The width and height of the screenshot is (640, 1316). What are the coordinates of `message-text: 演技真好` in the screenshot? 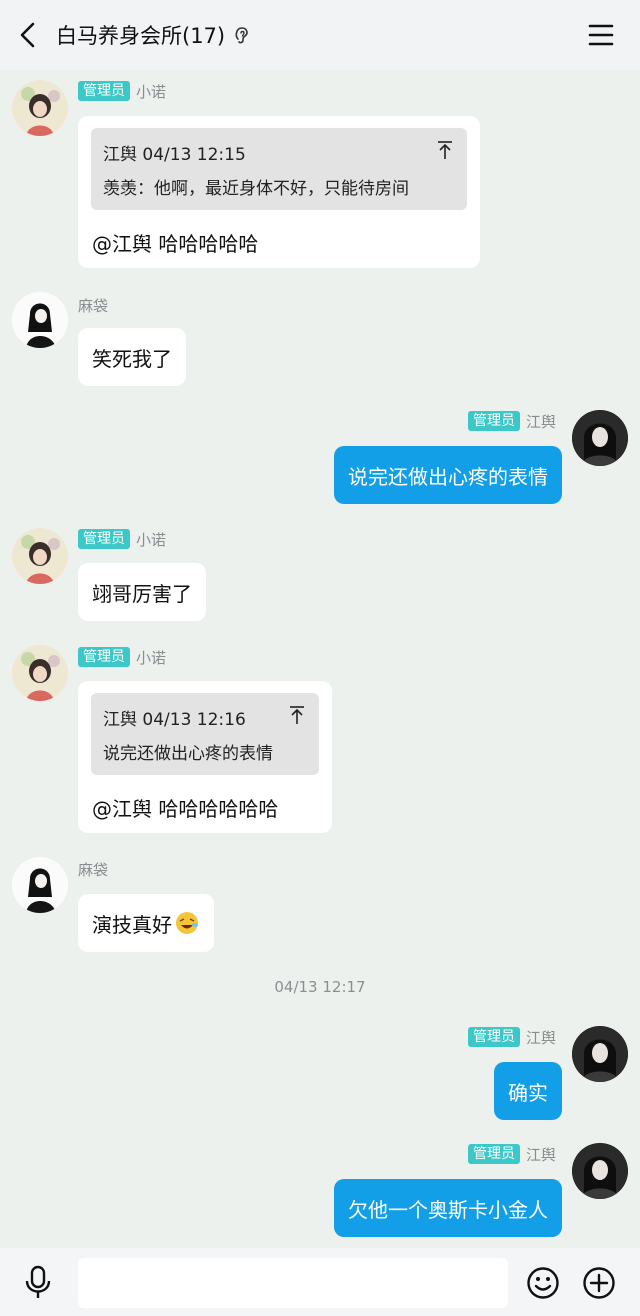 It's located at (132, 924).